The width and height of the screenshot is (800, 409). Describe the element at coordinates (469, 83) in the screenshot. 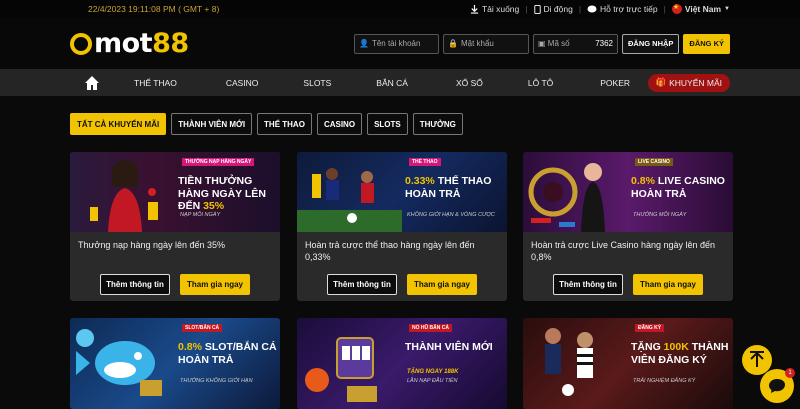

I see `nav-item: XỔ SỐ` at that location.